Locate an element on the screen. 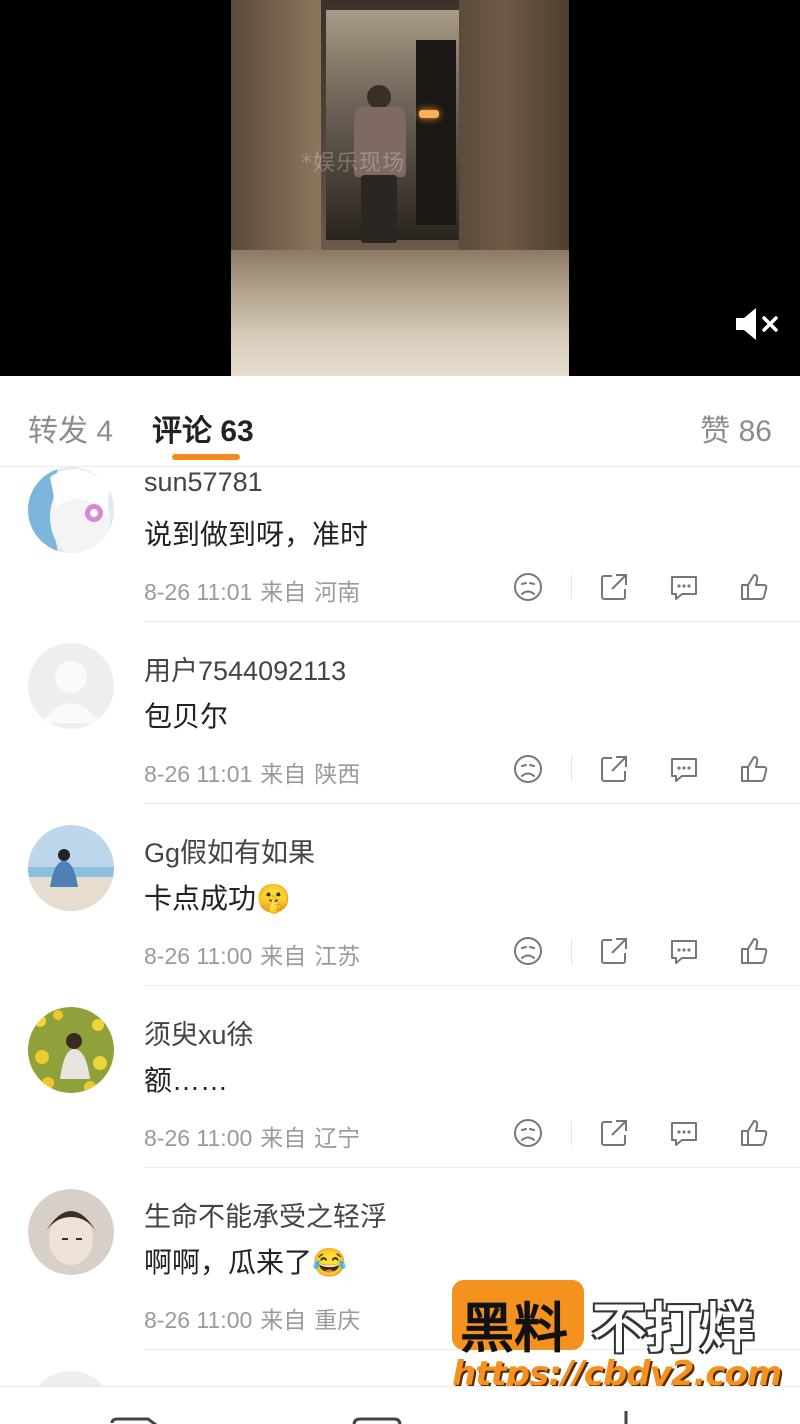 The image size is (800, 1424). video-door is located at coordinates (436, 132).